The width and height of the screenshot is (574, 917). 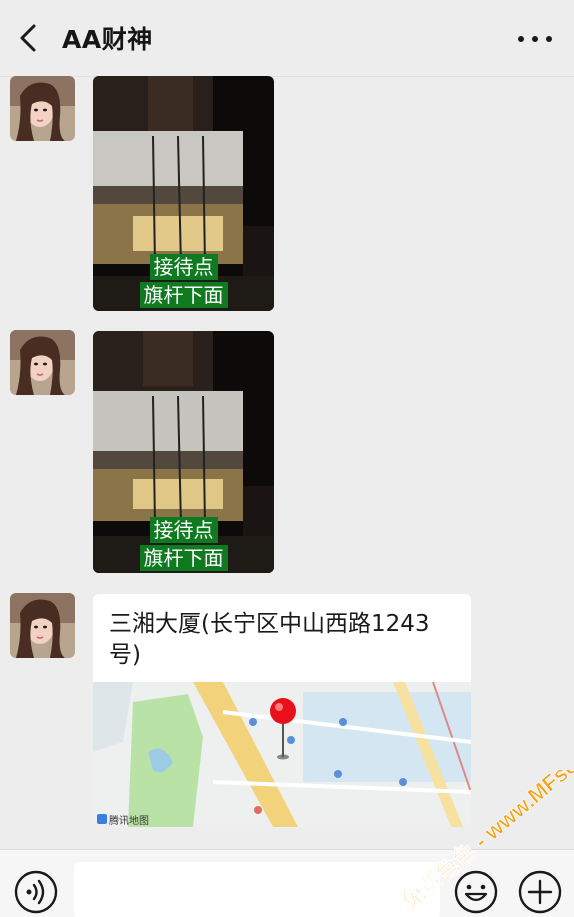 I want to click on plus-icon, so click(x=540, y=892).